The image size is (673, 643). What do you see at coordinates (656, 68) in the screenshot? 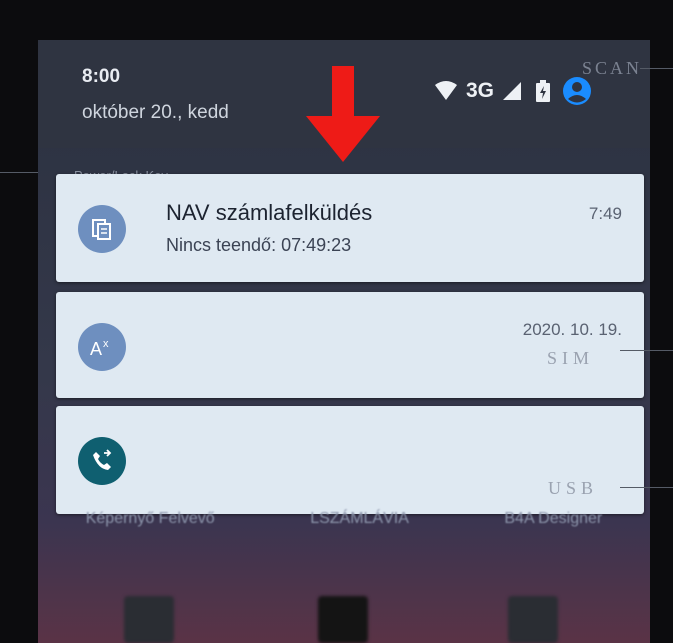
I see `scan-leader-line` at bounding box center [656, 68].